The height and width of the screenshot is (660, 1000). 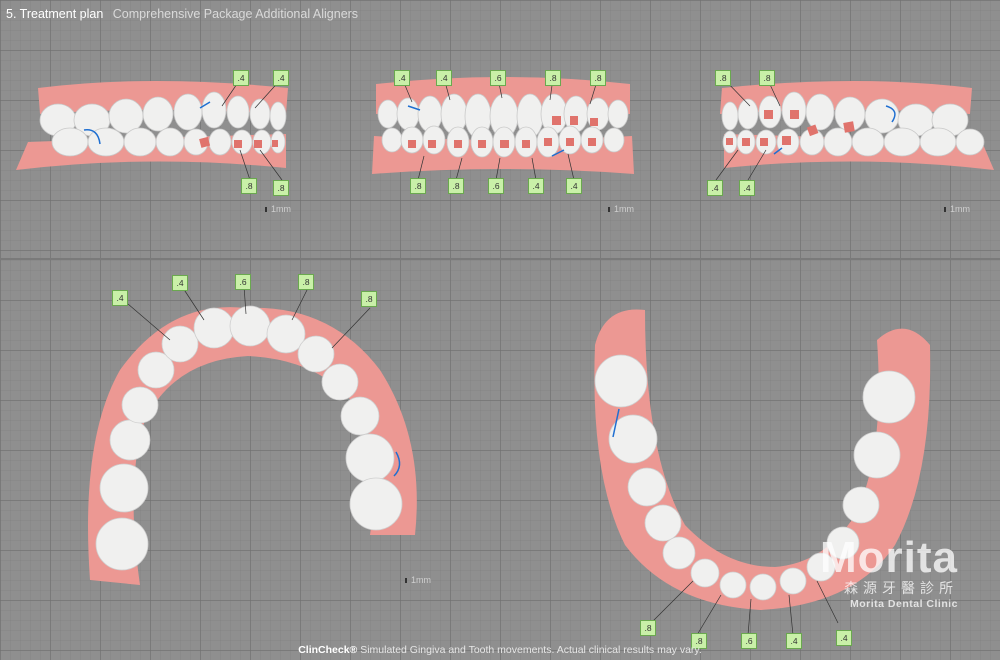 What do you see at coordinates (503, 129) in the screenshot?
I see `front-view` at bounding box center [503, 129].